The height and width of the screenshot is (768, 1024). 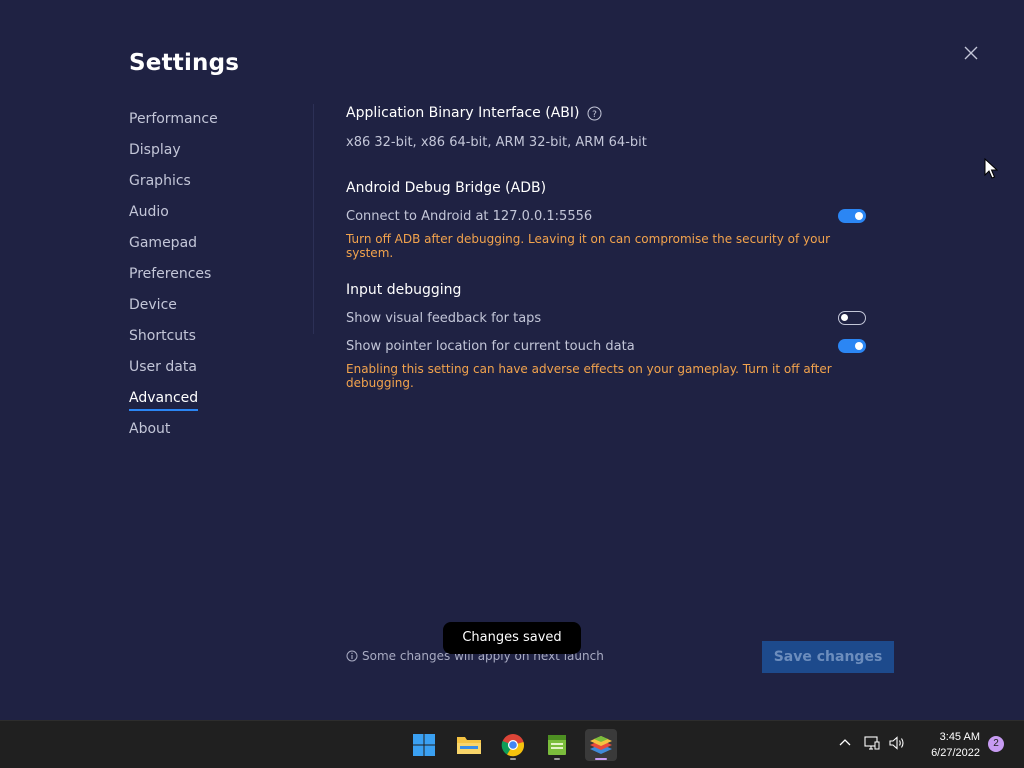 I want to click on nav-item-user-data: User data, so click(x=214, y=367).